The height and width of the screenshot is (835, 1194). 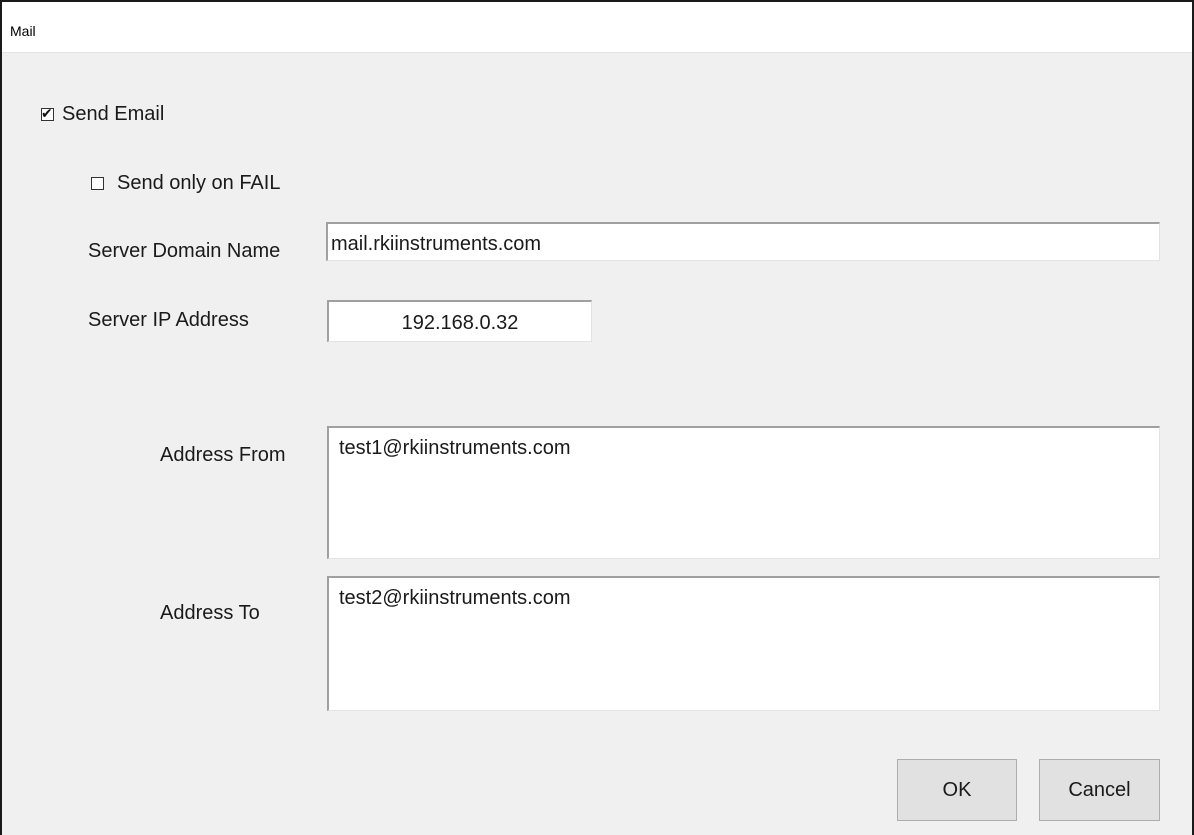 What do you see at coordinates (743, 643) in the screenshot?
I see `address-to-textarea: test2@rkiinstruments.com` at bounding box center [743, 643].